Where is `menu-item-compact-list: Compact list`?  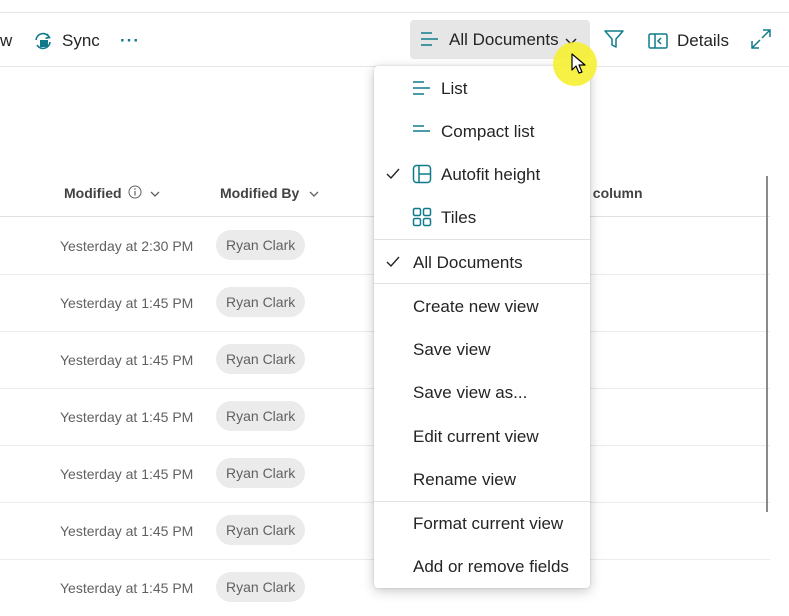
menu-item-compact-list: Compact list is located at coordinates (482, 131).